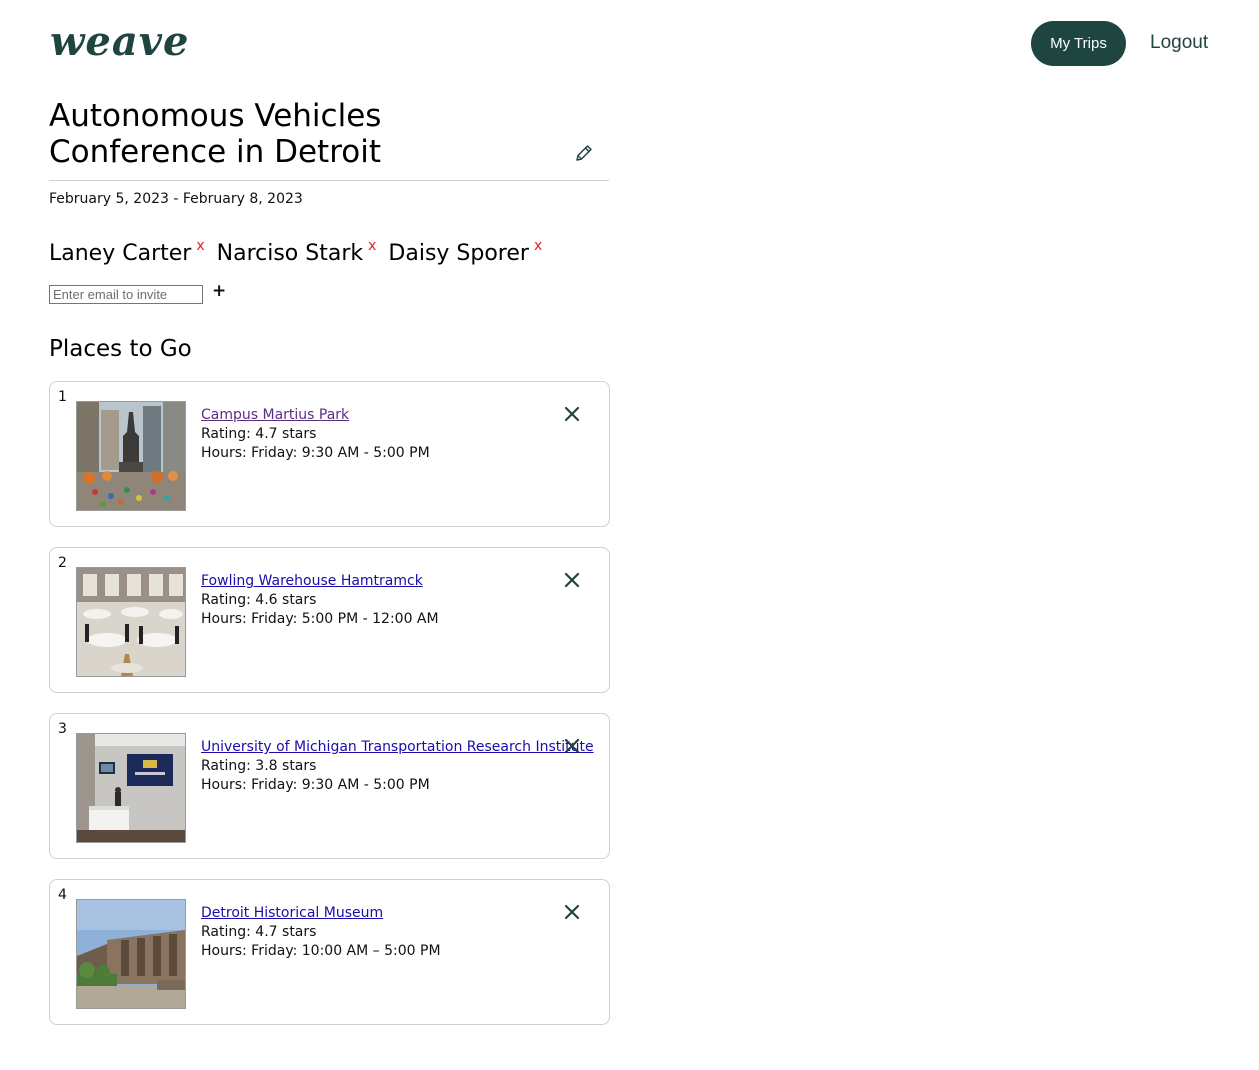 This screenshot has height=1070, width=1259. Describe the element at coordinates (120, 253) in the screenshot. I see `member-name: Laney Carter` at that location.